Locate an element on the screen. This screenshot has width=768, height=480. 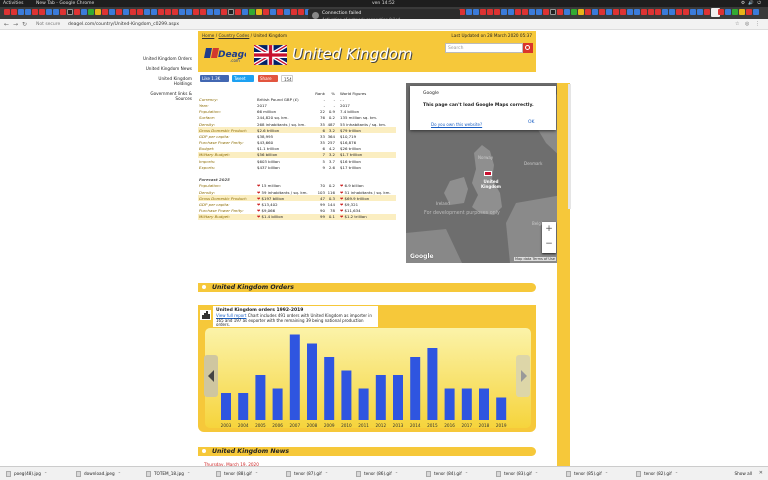
search-button is located at coordinates (528, 48).